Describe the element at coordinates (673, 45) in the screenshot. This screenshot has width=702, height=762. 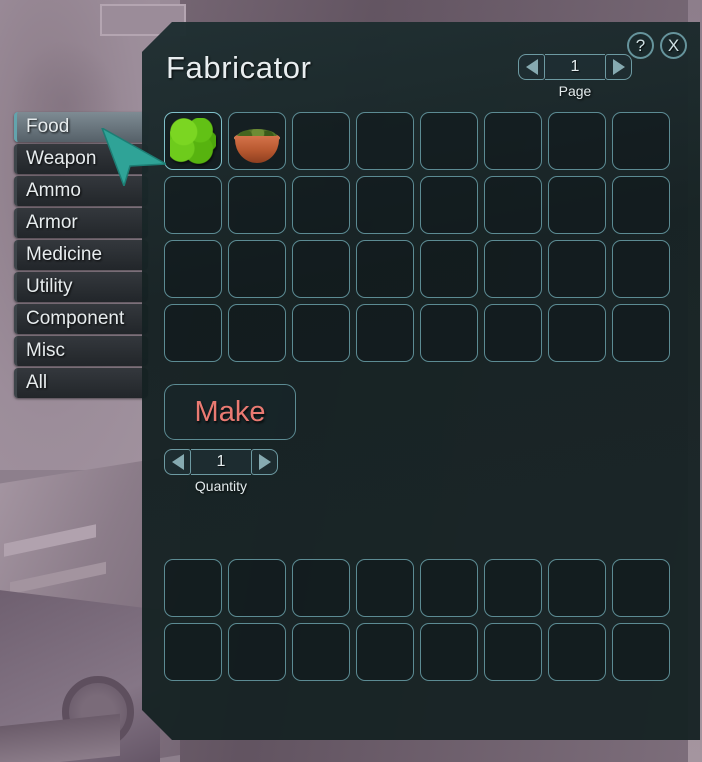
I see `close-icon: X` at that location.